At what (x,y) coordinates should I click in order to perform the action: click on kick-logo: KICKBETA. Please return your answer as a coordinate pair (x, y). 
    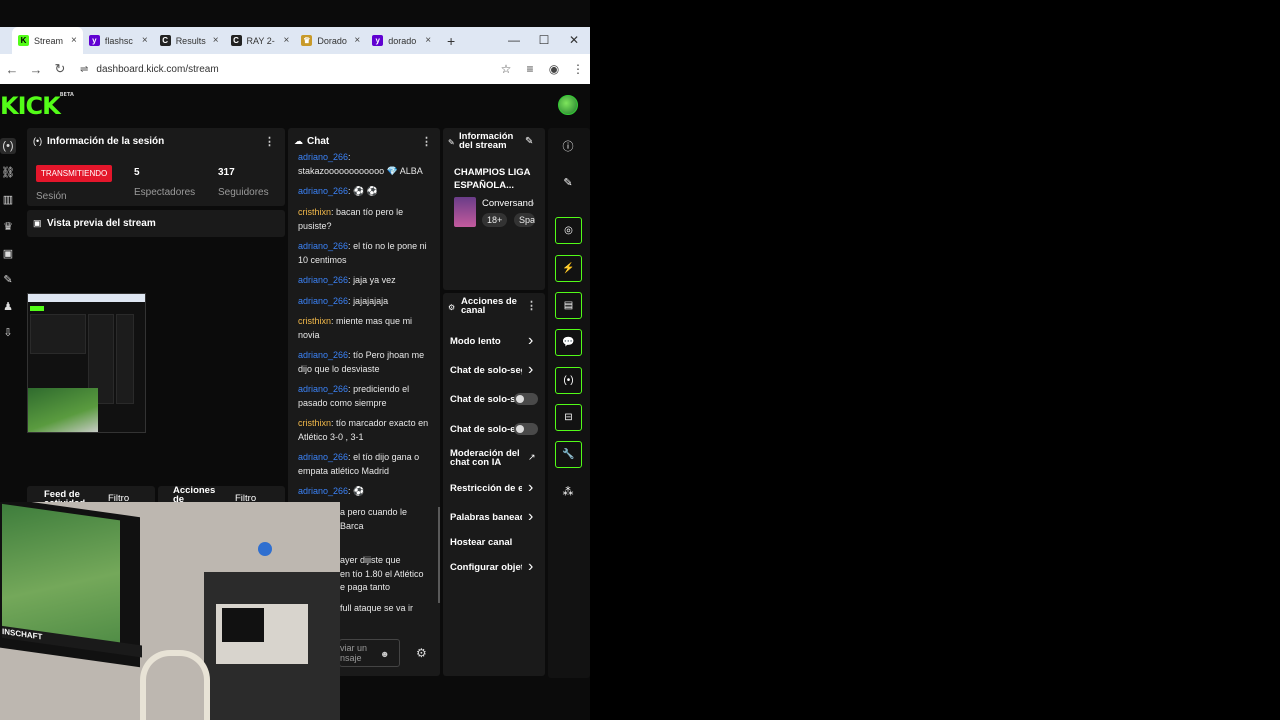
    Looking at the image, I should click on (37, 106).